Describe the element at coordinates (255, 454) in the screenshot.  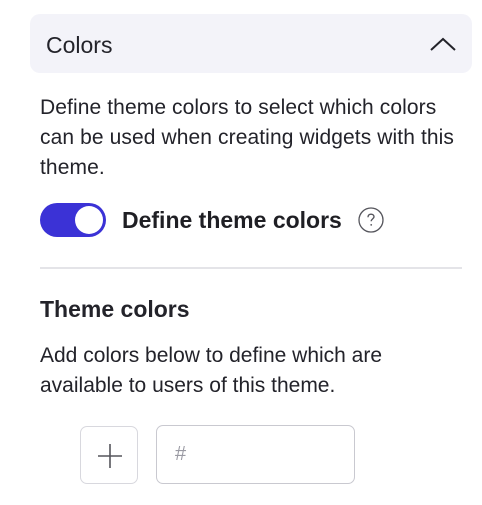
I see `hex-color-input` at that location.